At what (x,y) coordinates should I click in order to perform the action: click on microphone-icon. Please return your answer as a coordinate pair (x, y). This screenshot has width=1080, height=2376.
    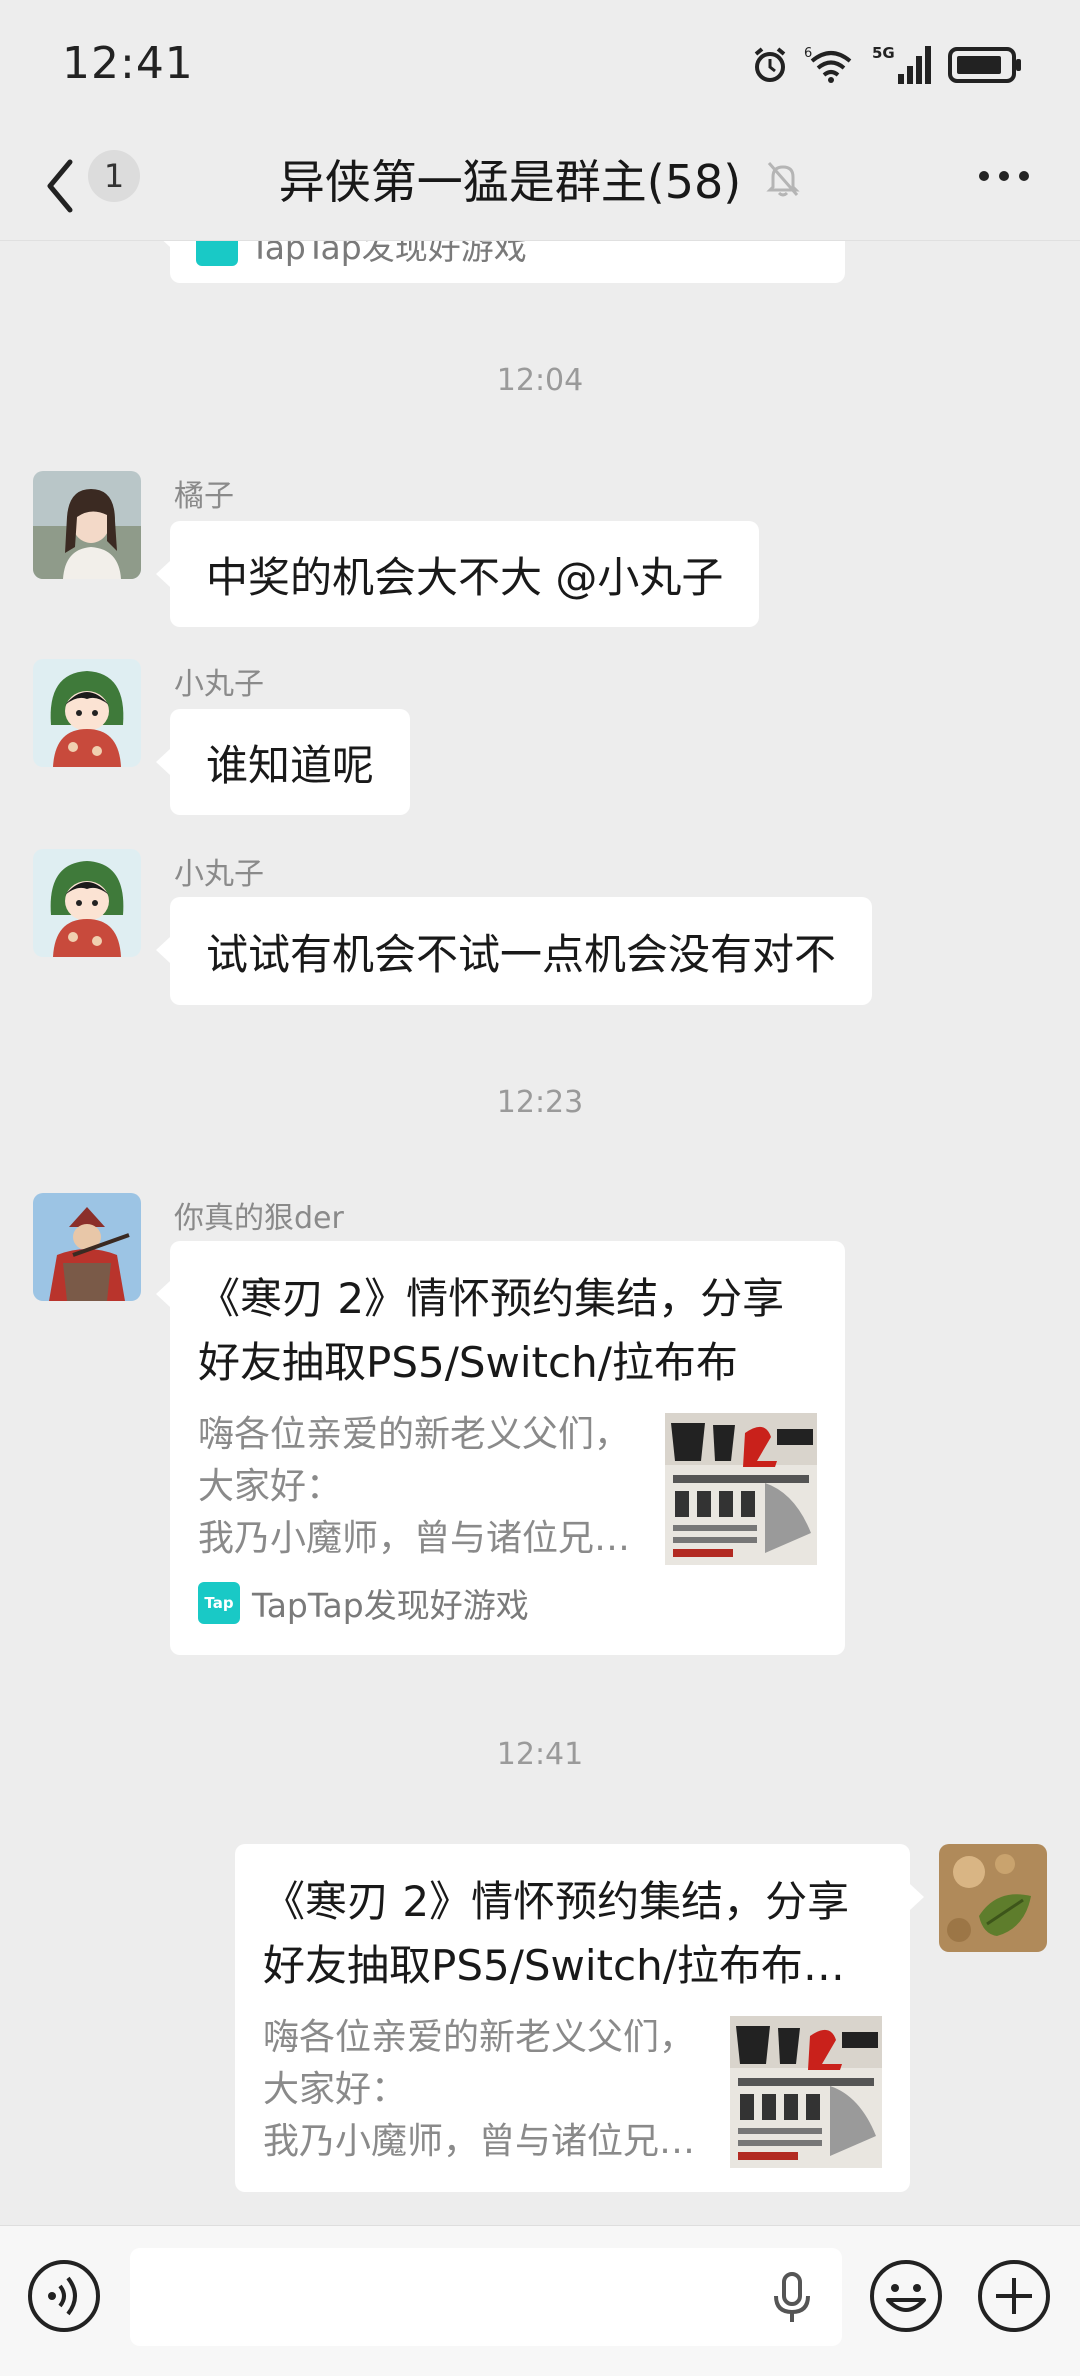
    Looking at the image, I should click on (792, 2298).